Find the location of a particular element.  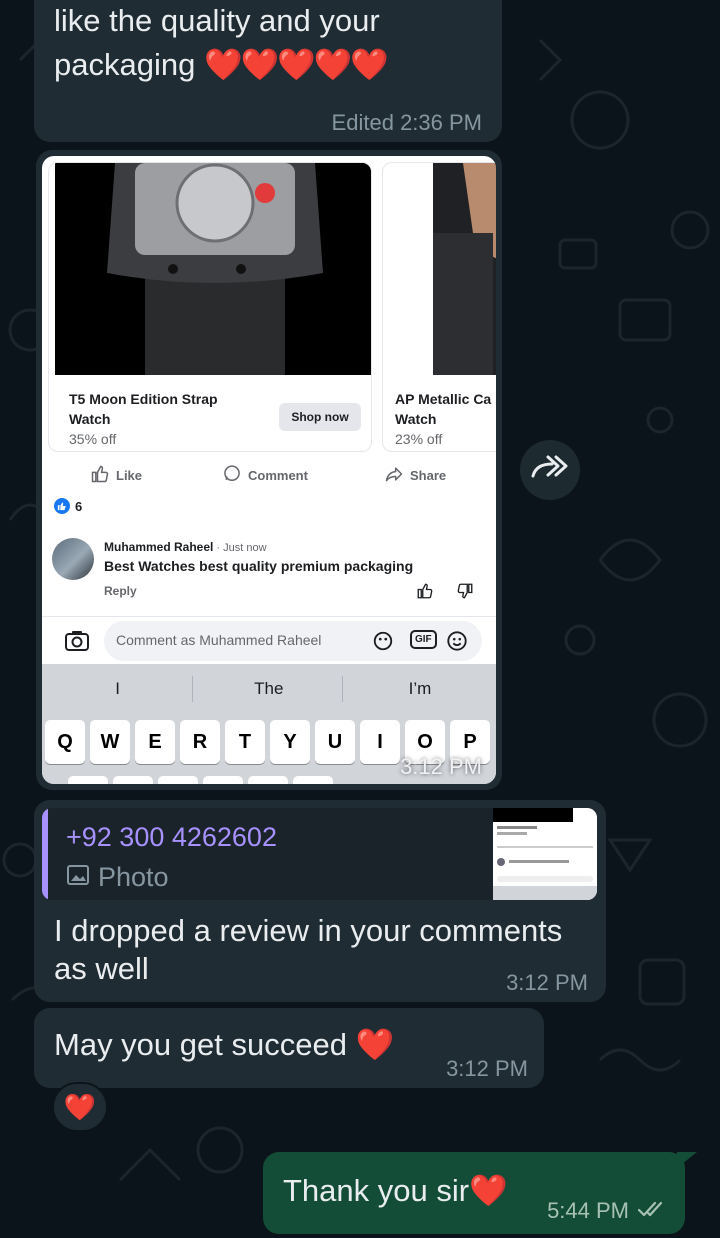

post-action-bar: Like Comment Share is located at coordinates (269, 473).